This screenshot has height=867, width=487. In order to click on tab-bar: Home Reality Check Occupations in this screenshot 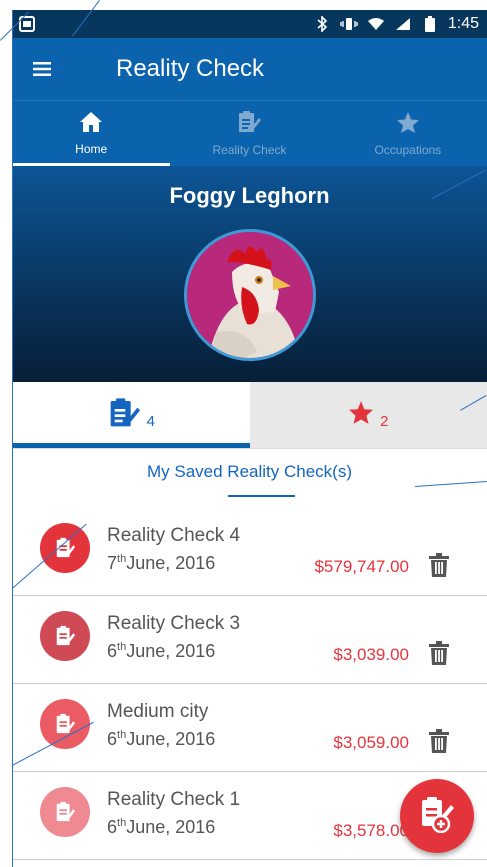, I will do `click(249, 133)`.